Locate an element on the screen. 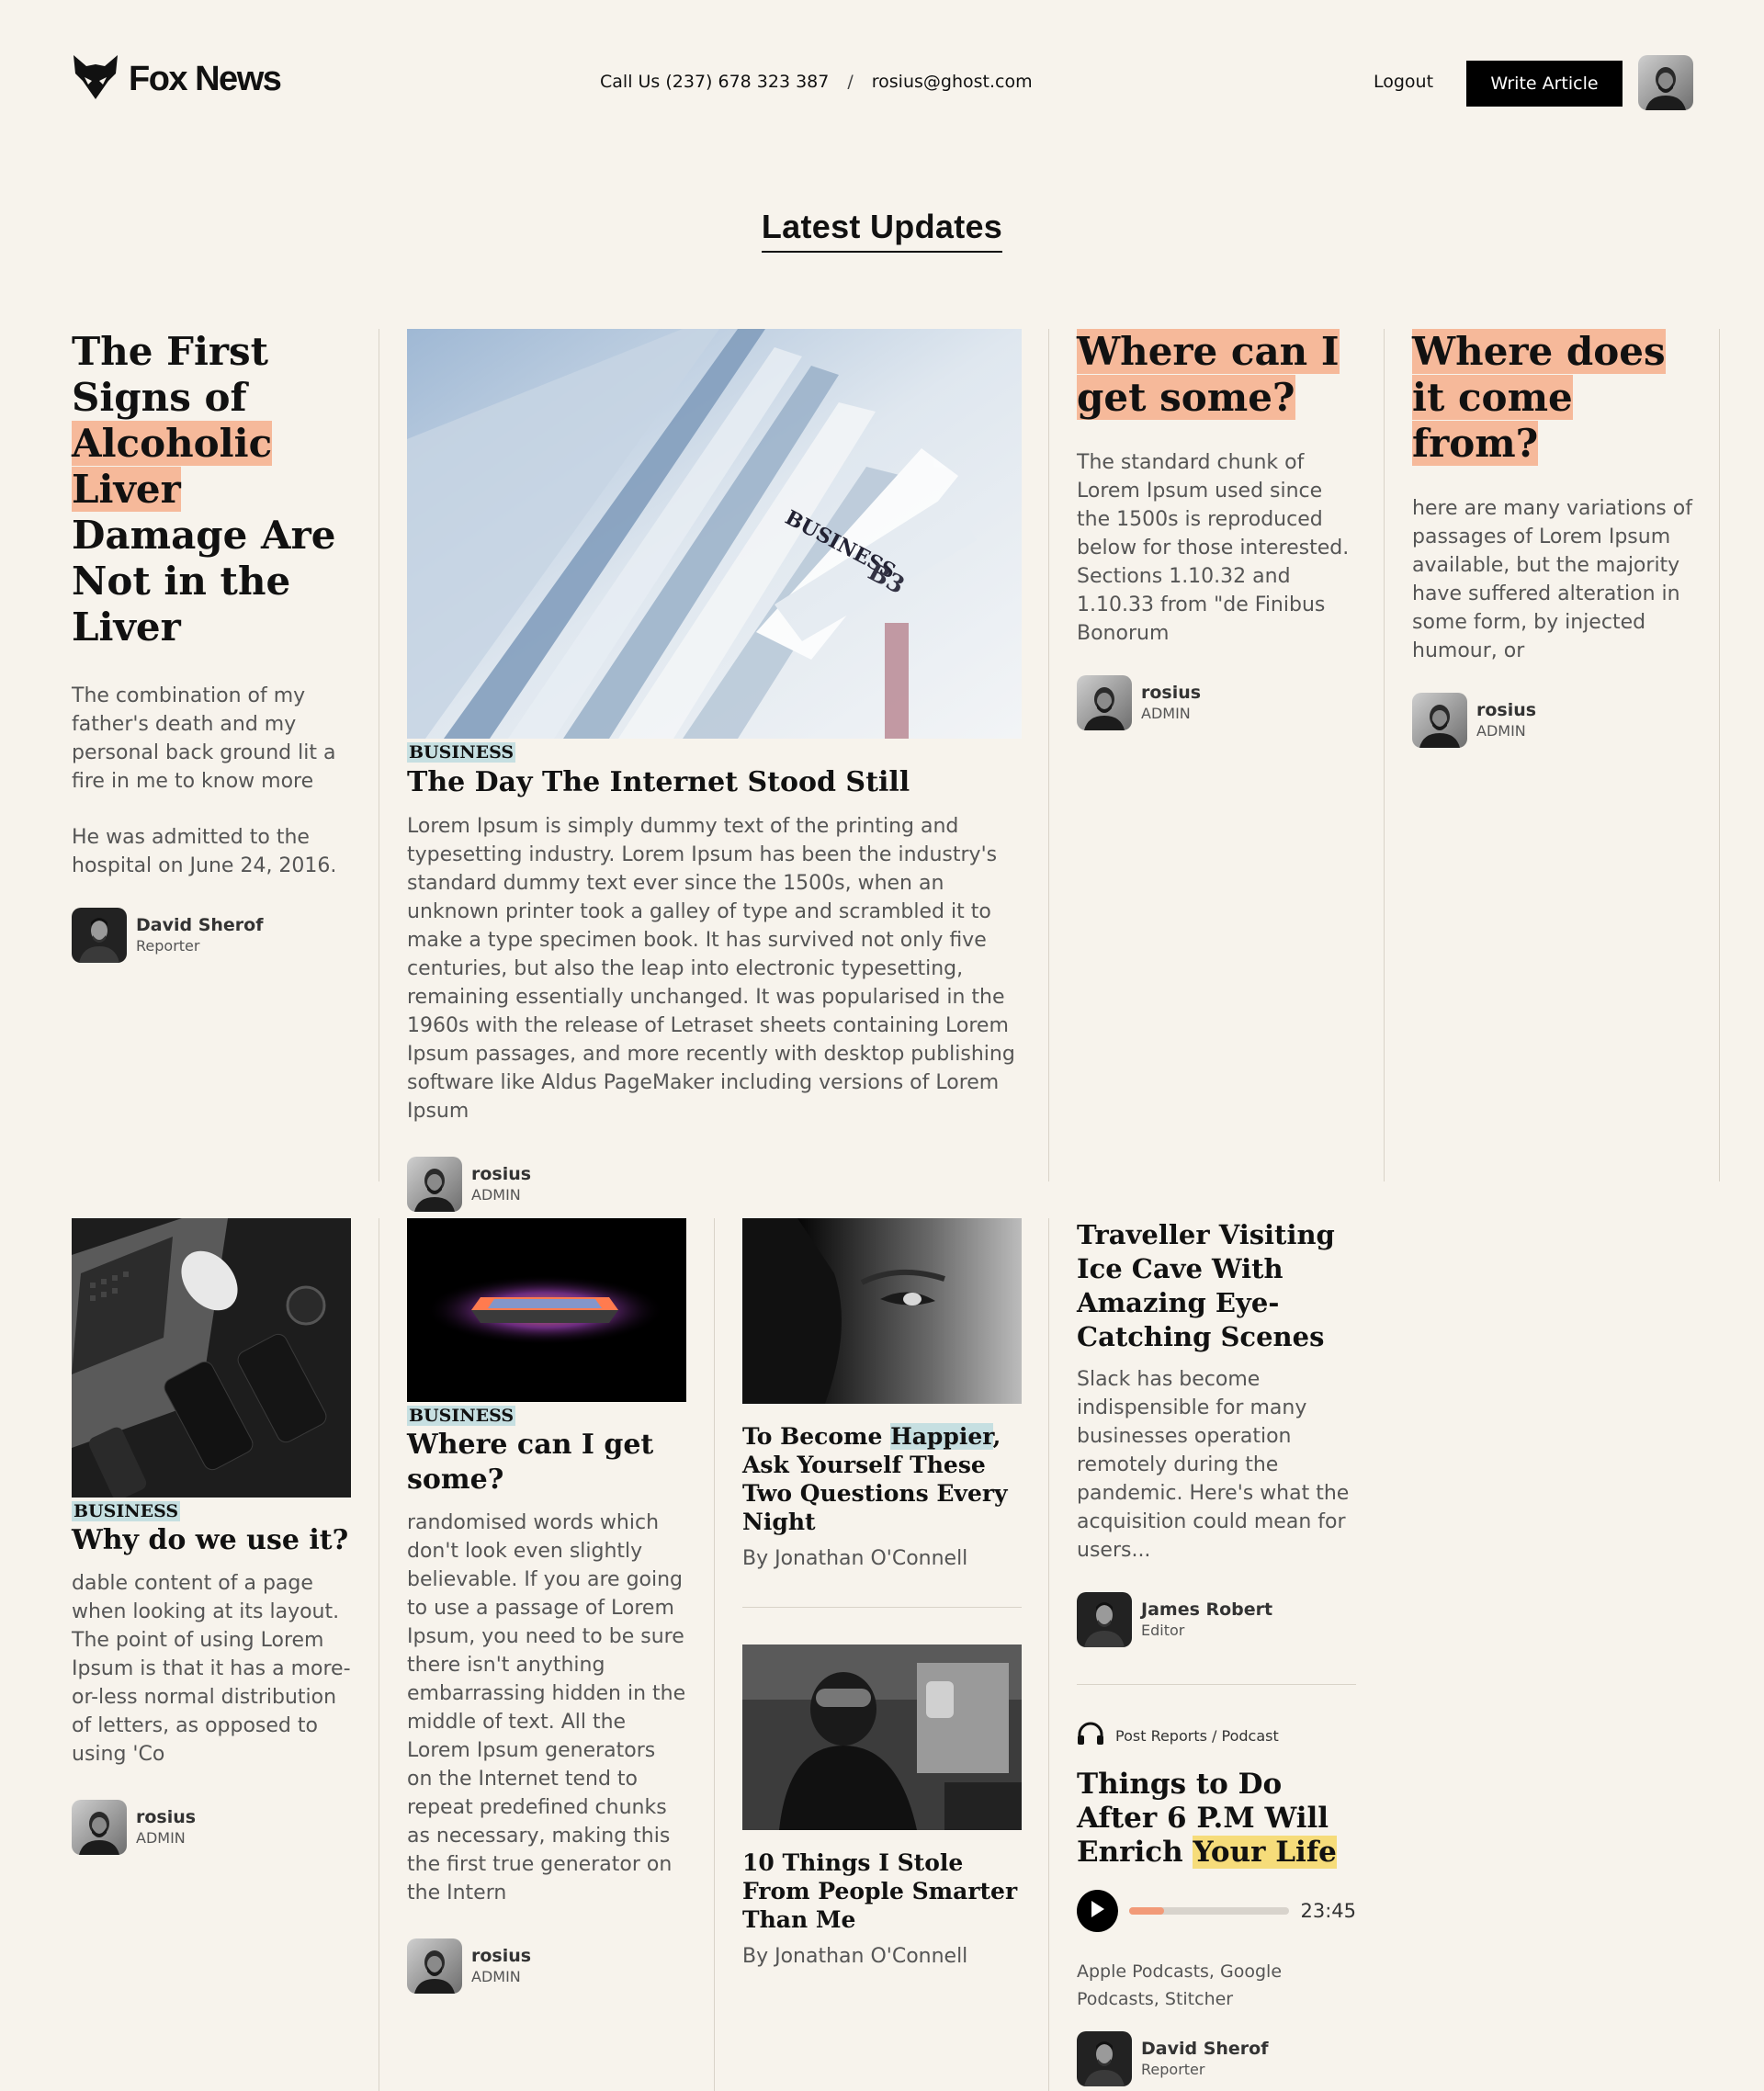  section-title: Latest Updates is located at coordinates (882, 230).